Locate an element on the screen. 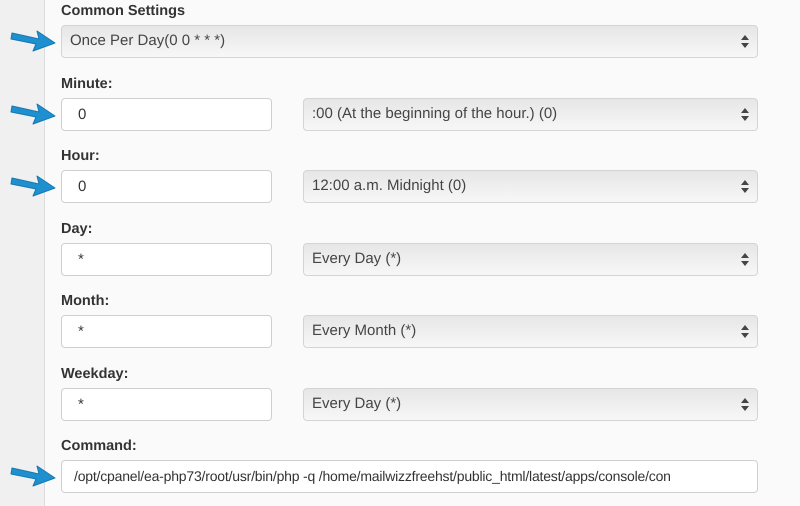  field-label: Hour: is located at coordinates (81, 156).